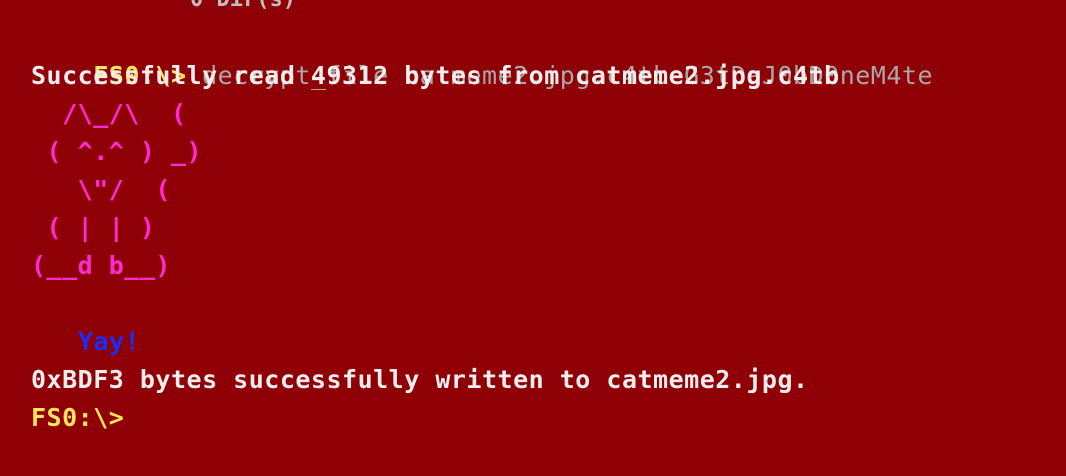  I want to click on ascii-art-line: \"/ (, so click(101, 189).